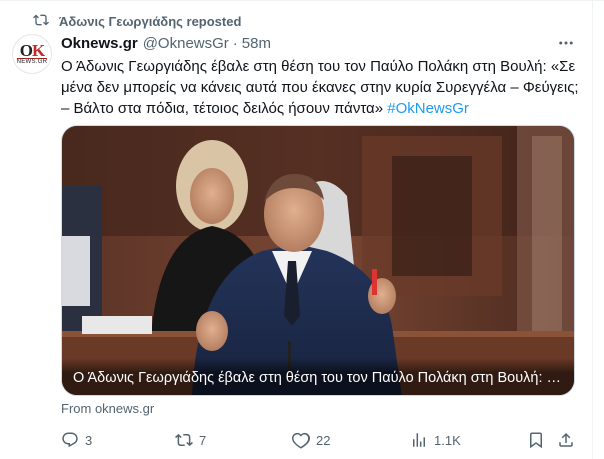  Describe the element at coordinates (311, 440) in the screenshot. I see `like-button: 22` at that location.